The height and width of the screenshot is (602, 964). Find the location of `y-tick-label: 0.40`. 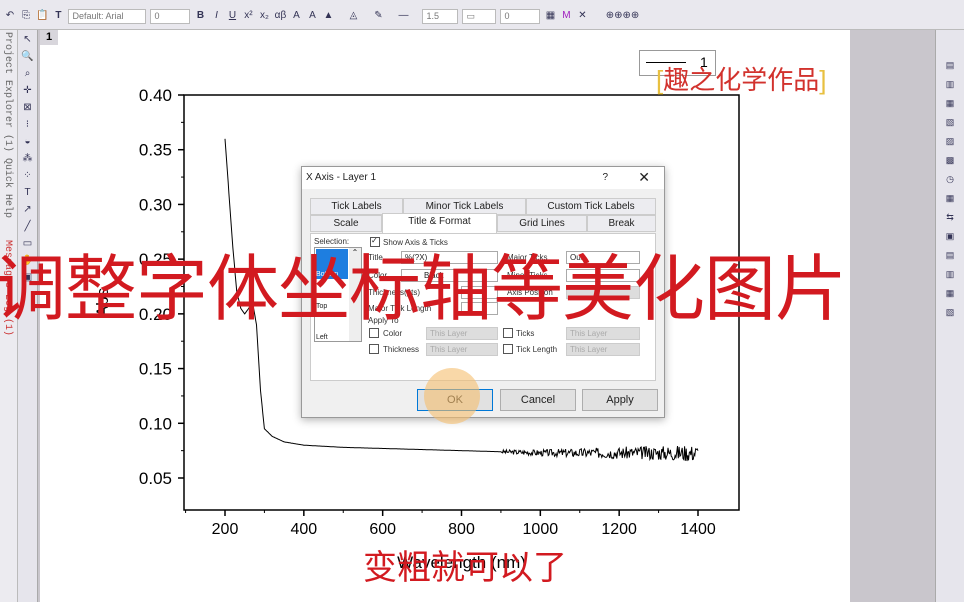

y-tick-label: 0.40 is located at coordinates (155, 95).